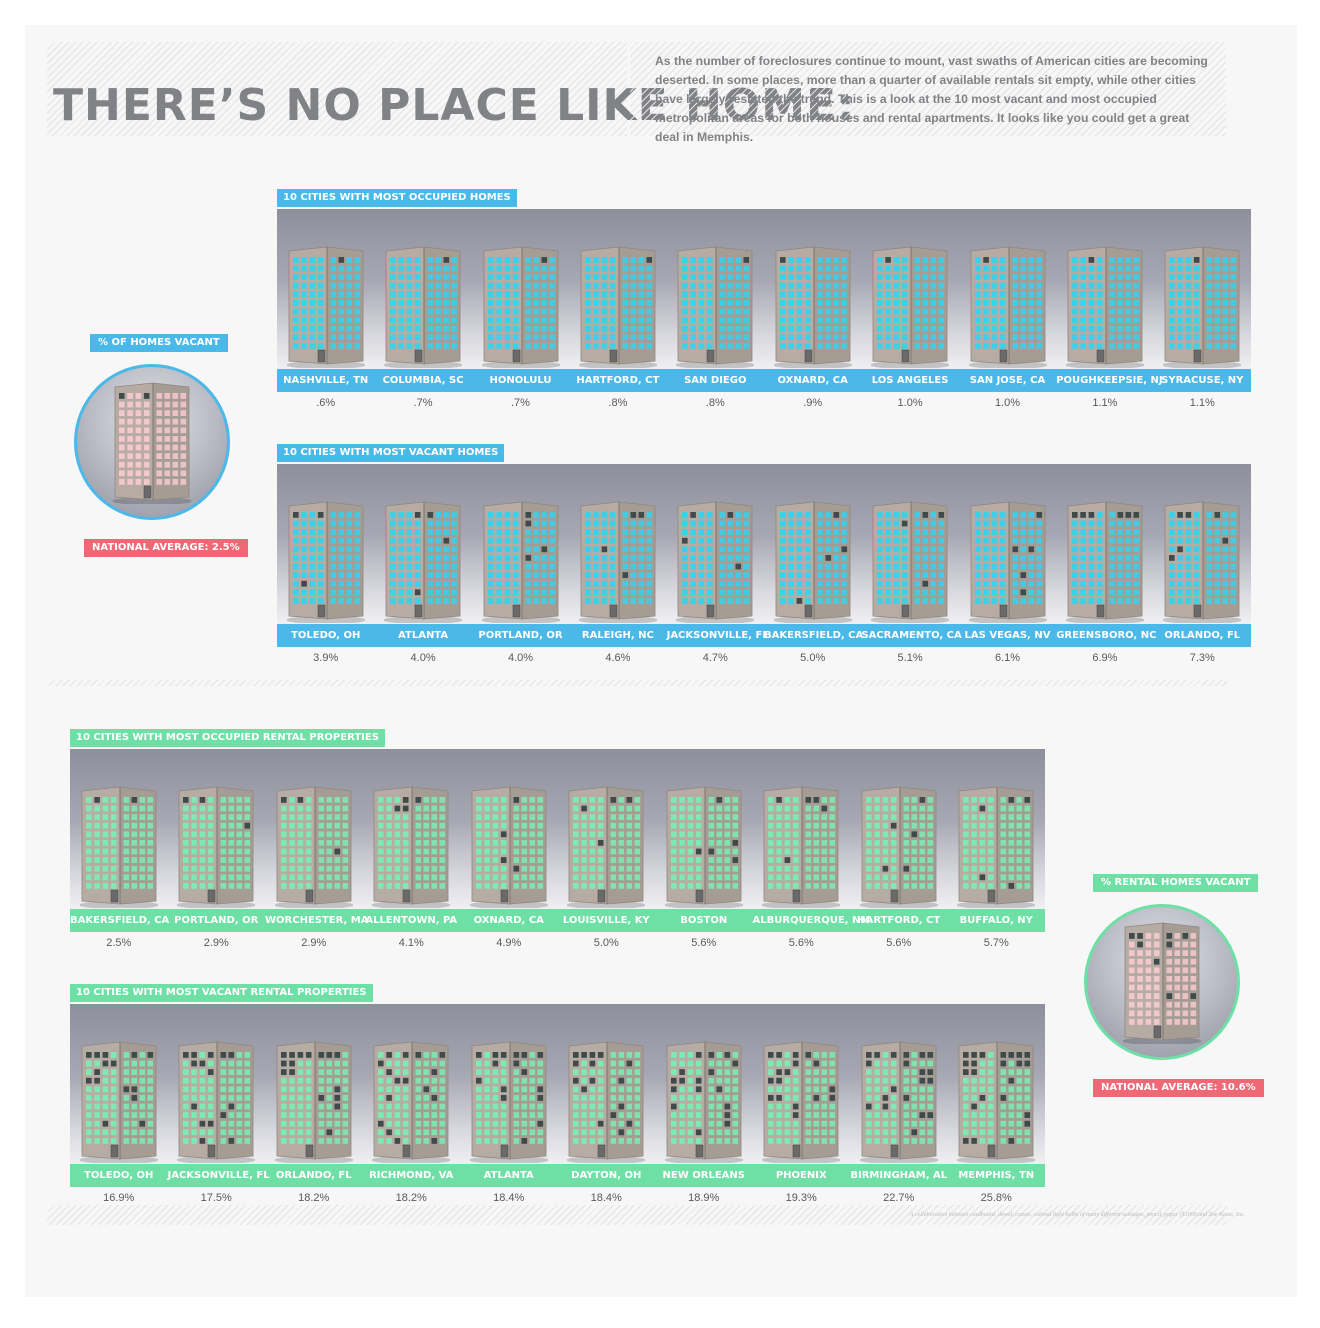  What do you see at coordinates (618, 380) in the screenshot?
I see `city-label: HARTFORD, CT` at bounding box center [618, 380].